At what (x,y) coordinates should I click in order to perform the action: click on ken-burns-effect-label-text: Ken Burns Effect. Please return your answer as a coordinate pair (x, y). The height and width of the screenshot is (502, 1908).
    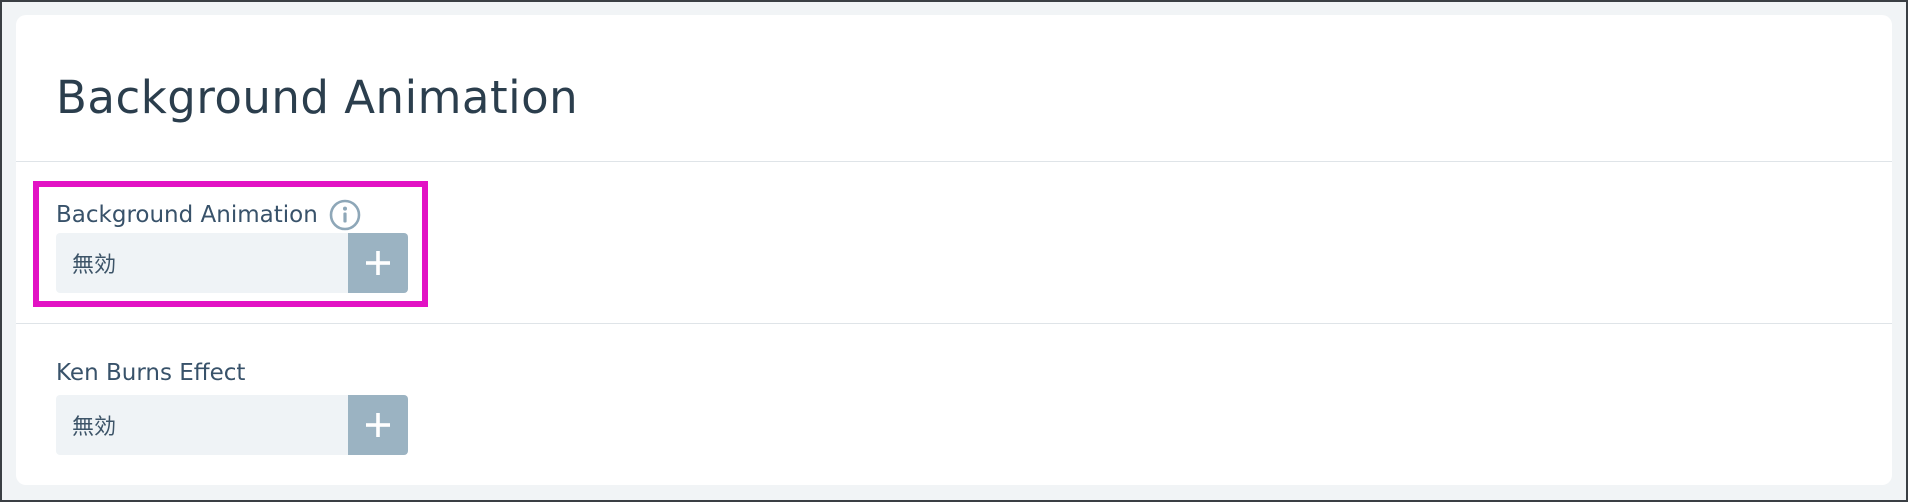
    Looking at the image, I should click on (151, 373).